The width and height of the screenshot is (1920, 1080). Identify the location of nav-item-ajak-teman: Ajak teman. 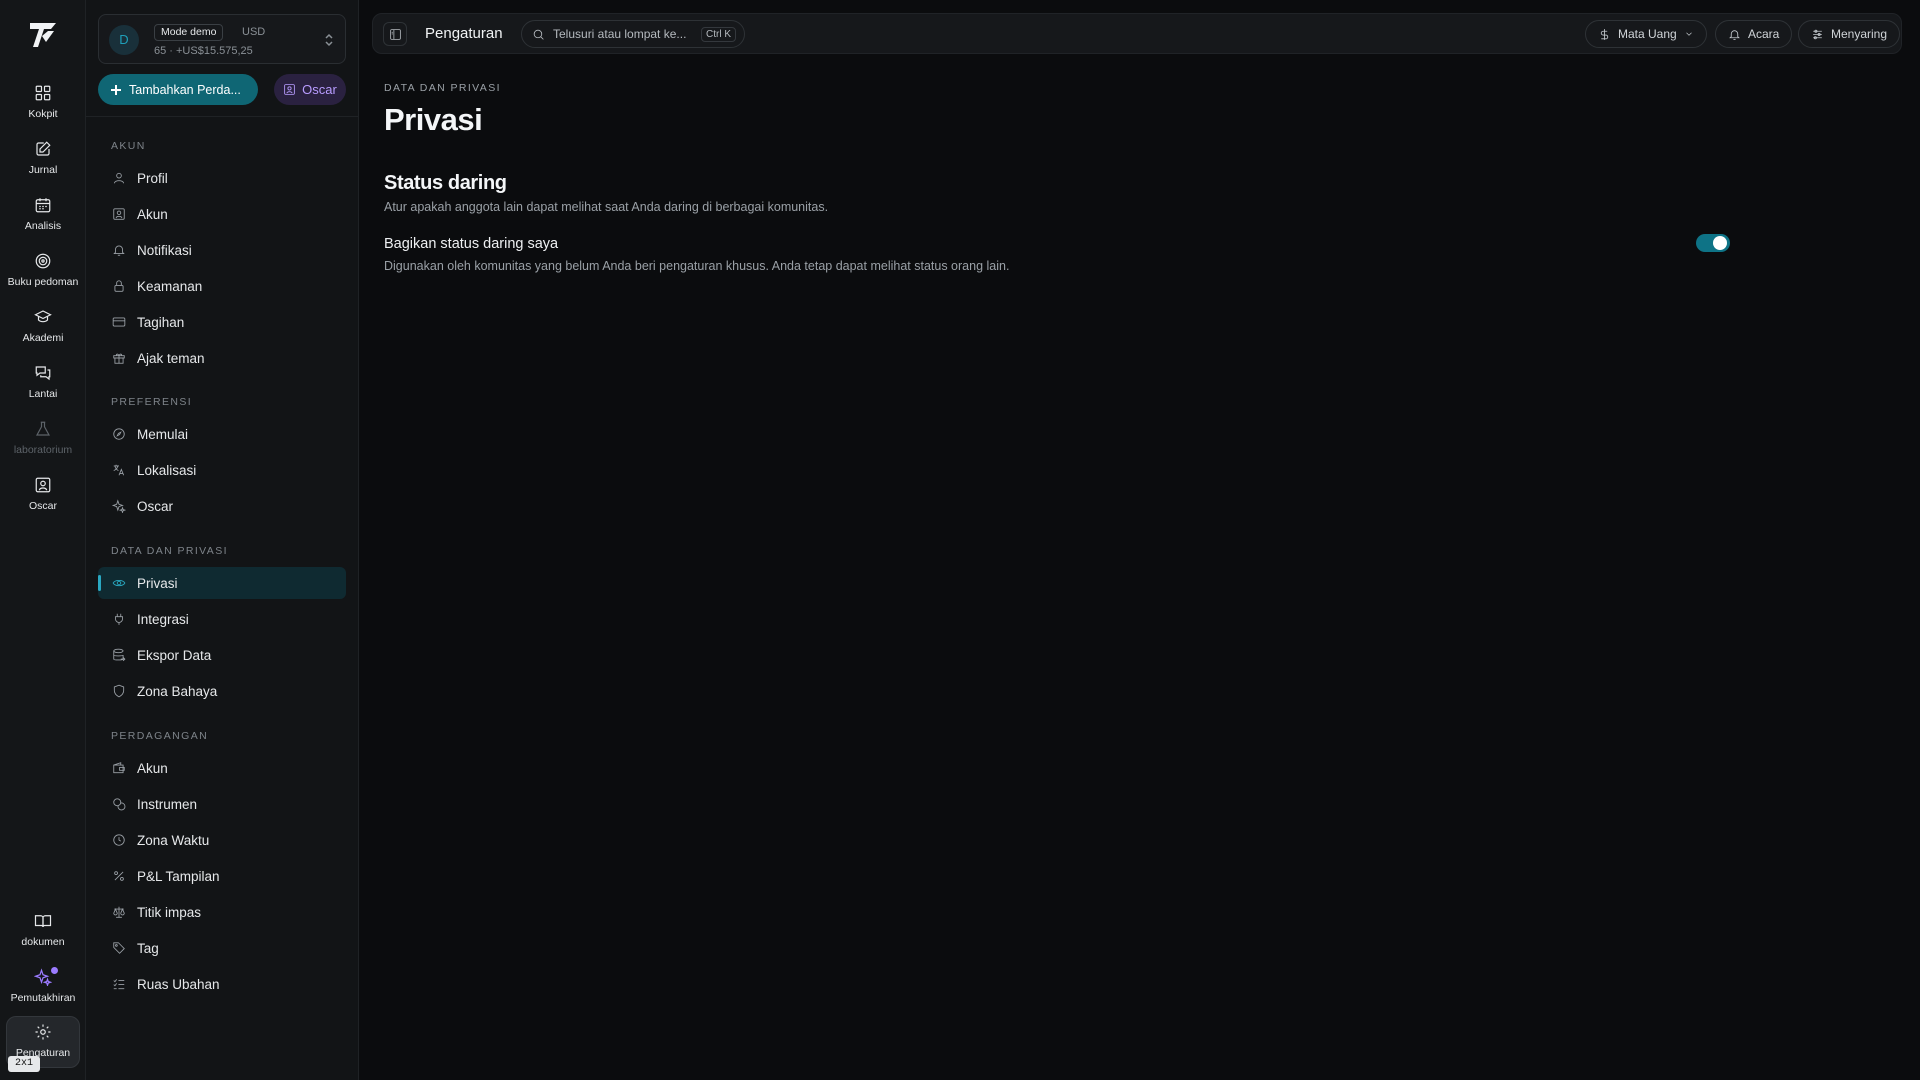
(222, 358).